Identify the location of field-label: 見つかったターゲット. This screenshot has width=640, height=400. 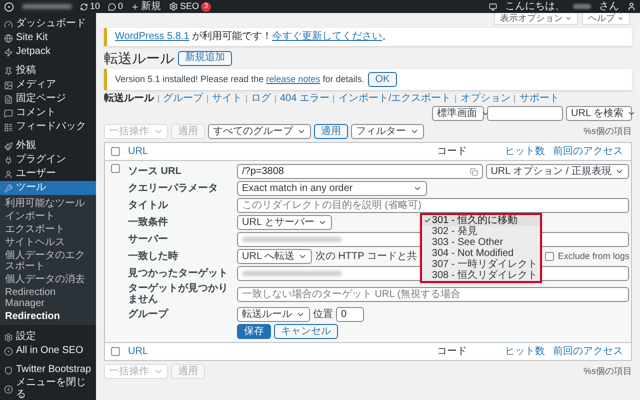
(178, 273).